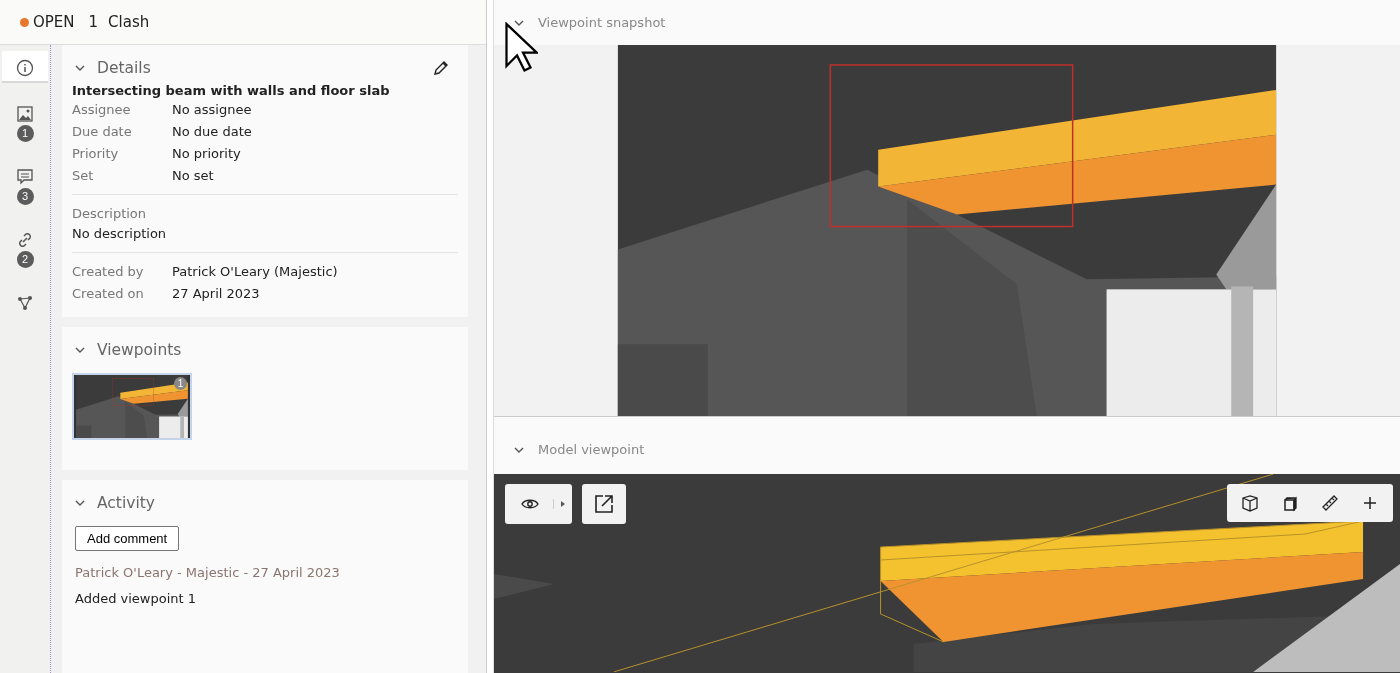 The width and height of the screenshot is (1400, 673). What do you see at coordinates (25, 303) in the screenshot?
I see `graph-icon` at bounding box center [25, 303].